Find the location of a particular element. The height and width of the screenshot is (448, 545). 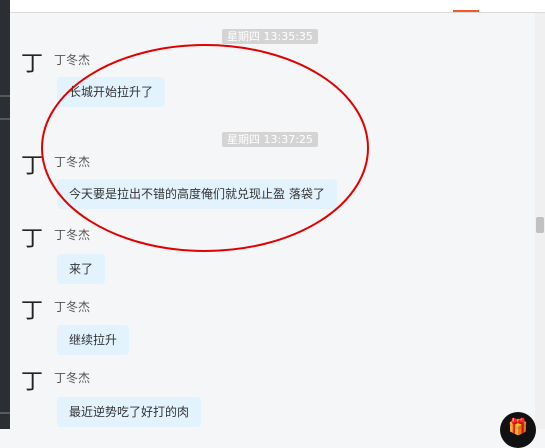

timestamp: 星期四 13:35:35 is located at coordinates (270, 36).